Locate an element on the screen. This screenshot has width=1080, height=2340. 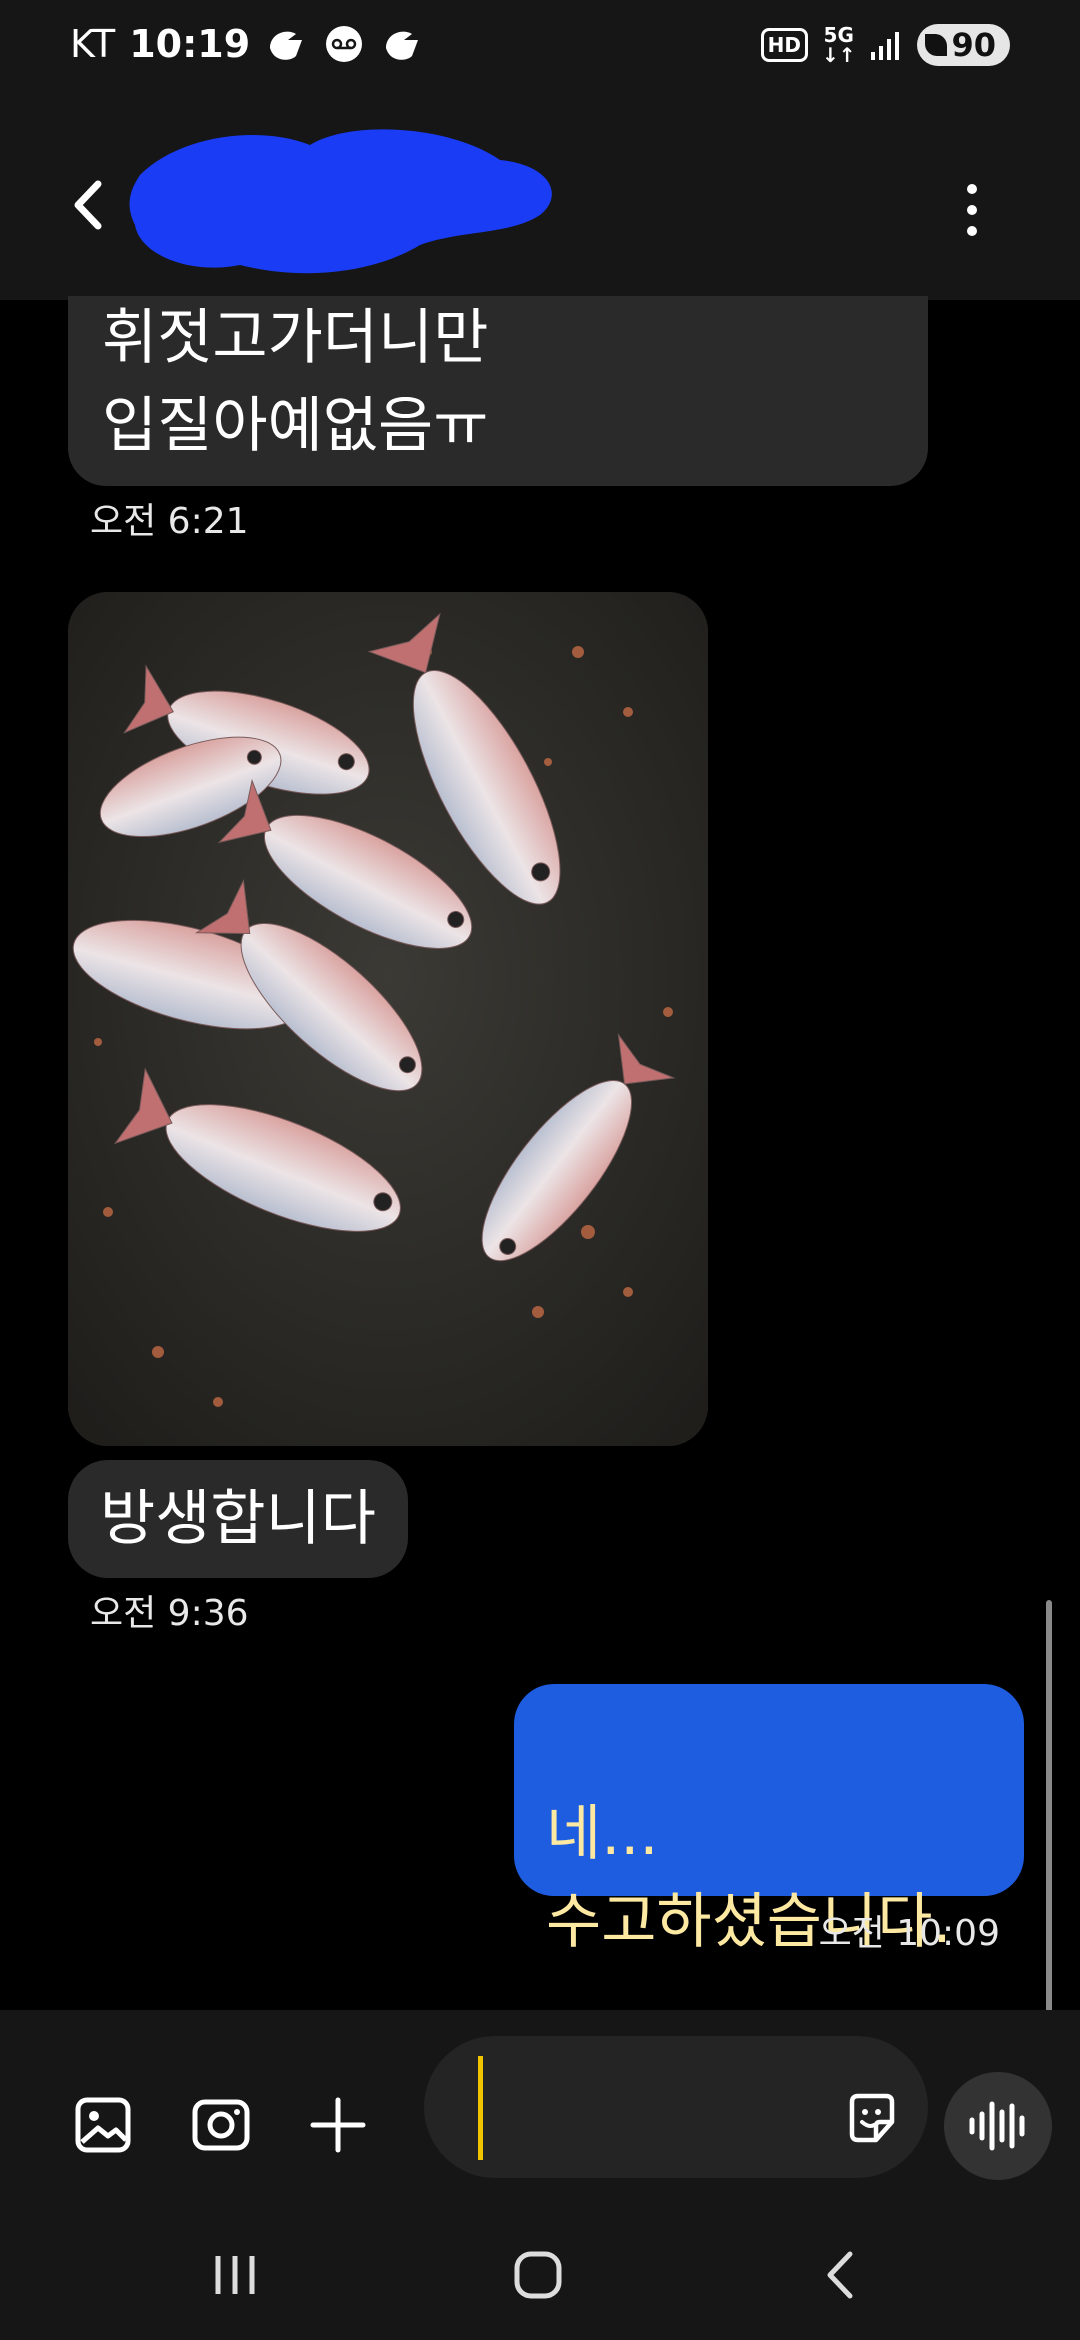
redacted-contact-name is located at coordinates (340, 201).